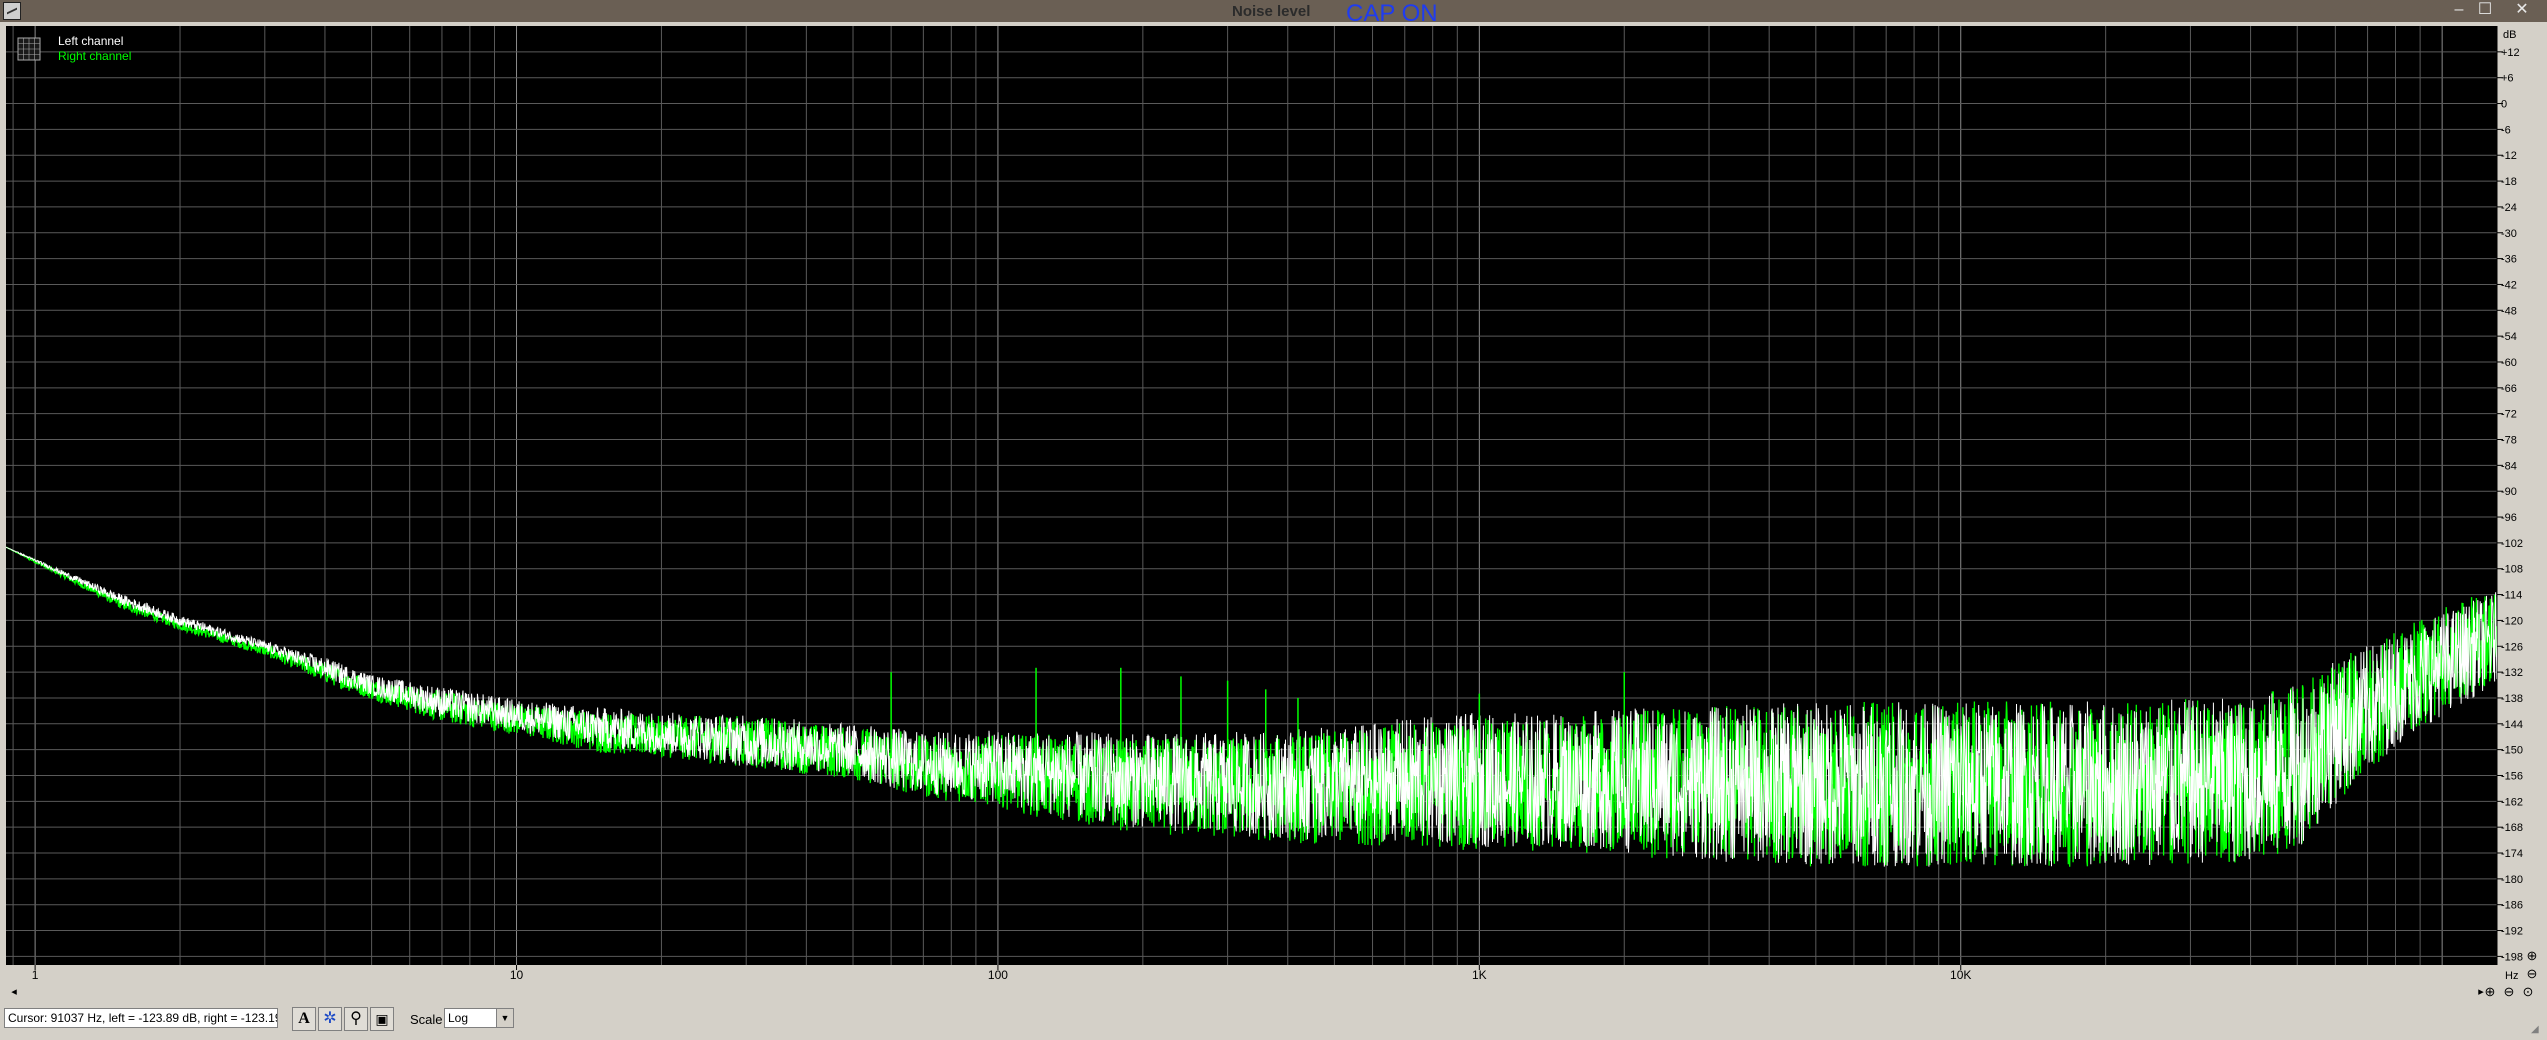  What do you see at coordinates (2512, 880) in the screenshot?
I see `y-tick-label: -180` at bounding box center [2512, 880].